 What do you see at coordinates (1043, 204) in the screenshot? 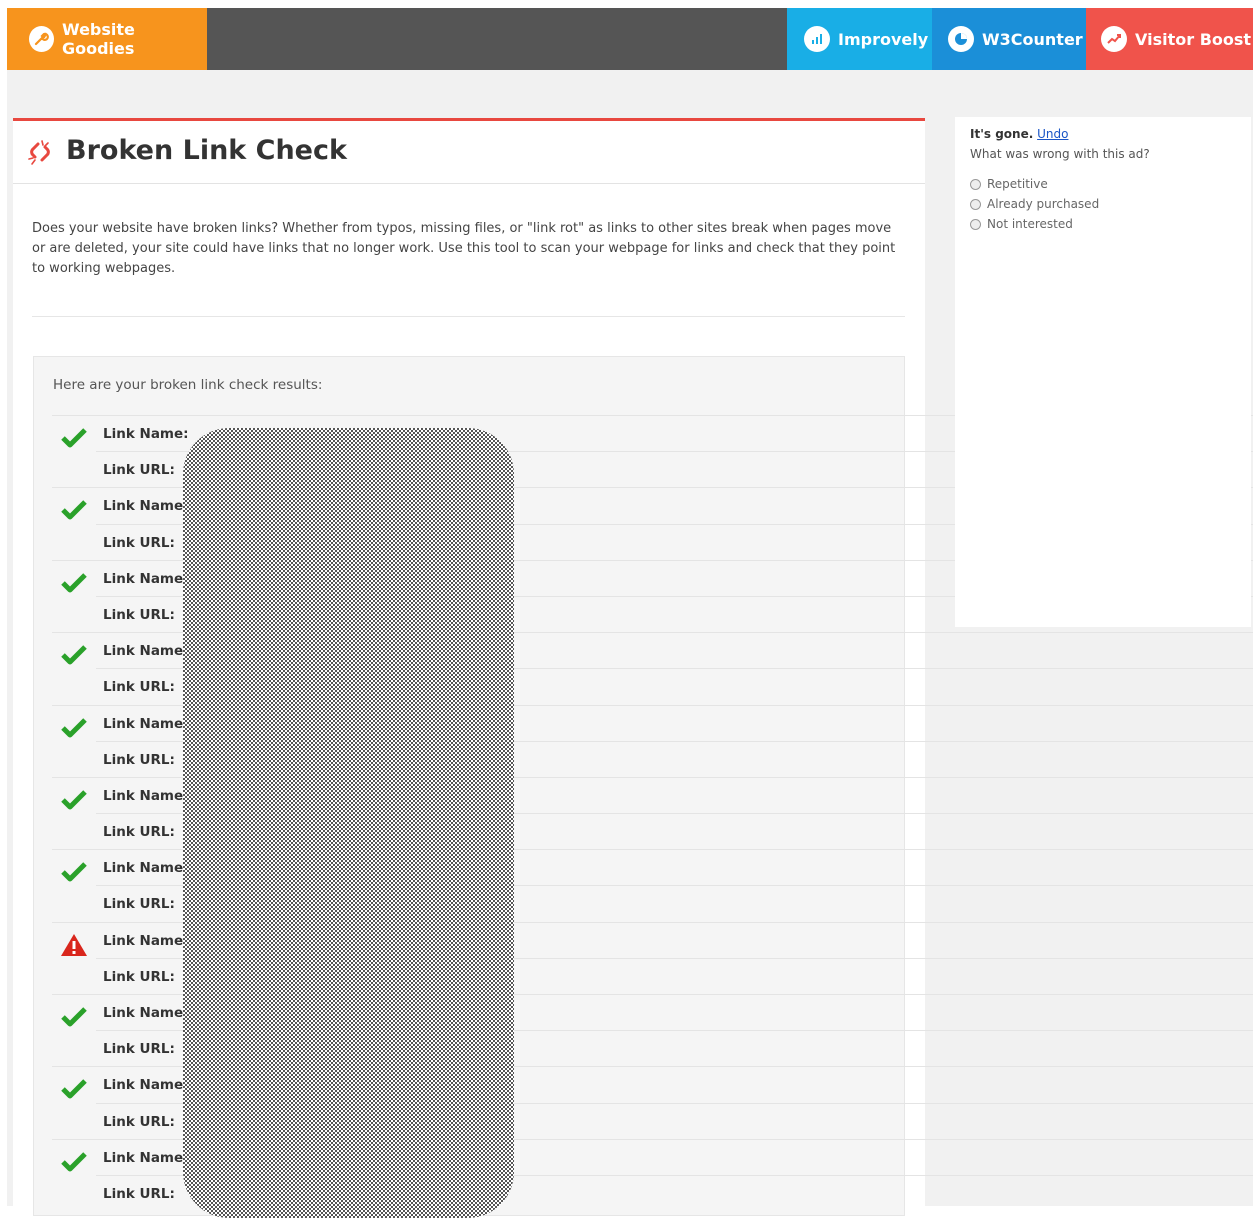
I see `option-label: Already purchased` at bounding box center [1043, 204].